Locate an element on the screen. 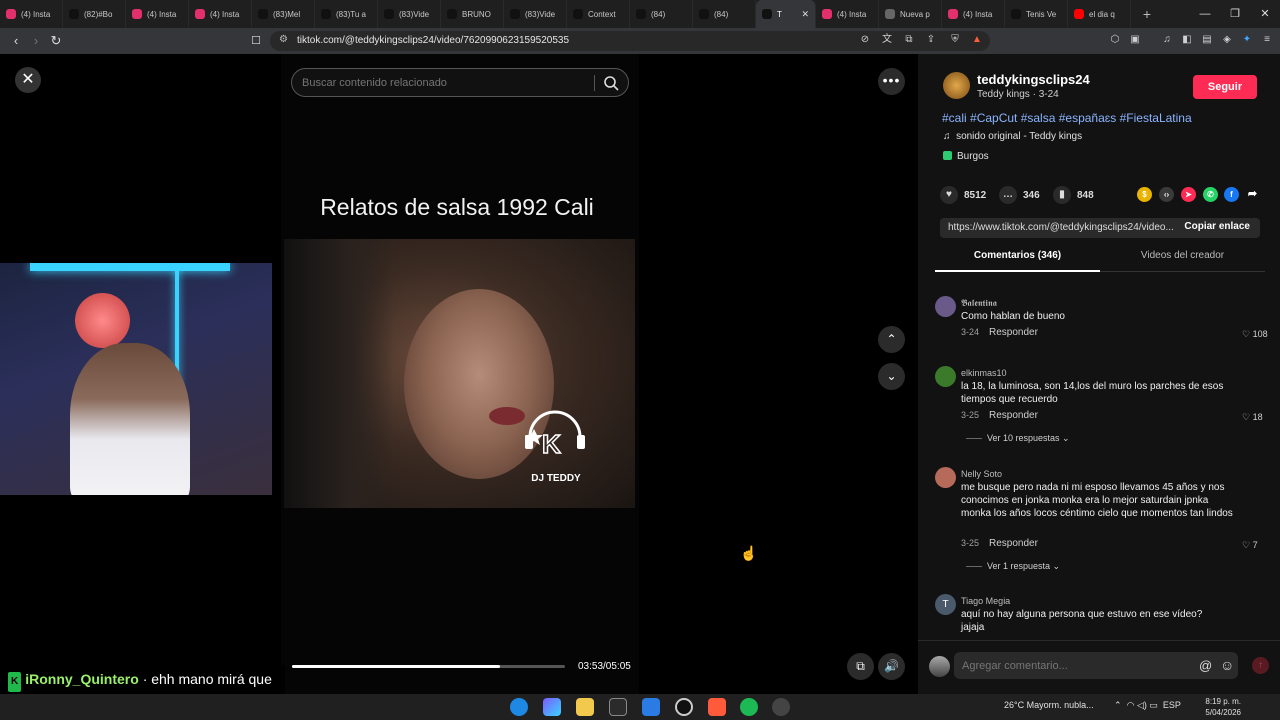 Image resolution: width=1280 pixels, height=720 pixels. send-icon: ➤ is located at coordinates (1188, 194).